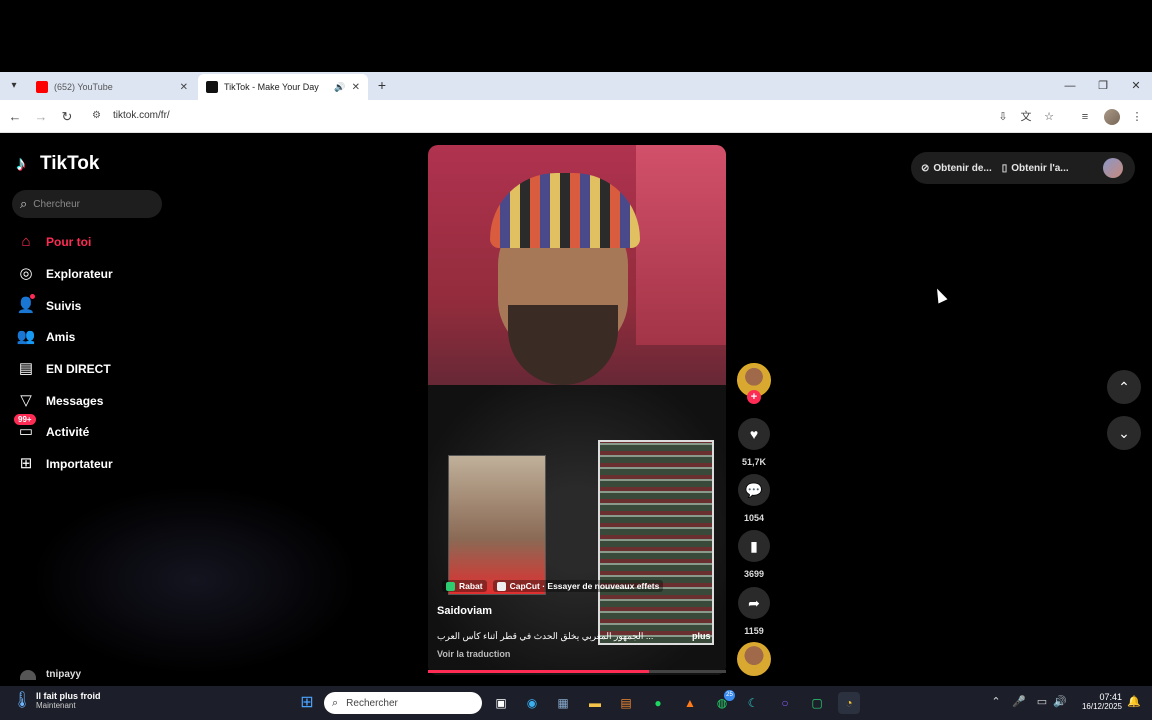 The height and width of the screenshot is (720, 1152). I want to click on account-name: tnipayy, so click(64, 674).